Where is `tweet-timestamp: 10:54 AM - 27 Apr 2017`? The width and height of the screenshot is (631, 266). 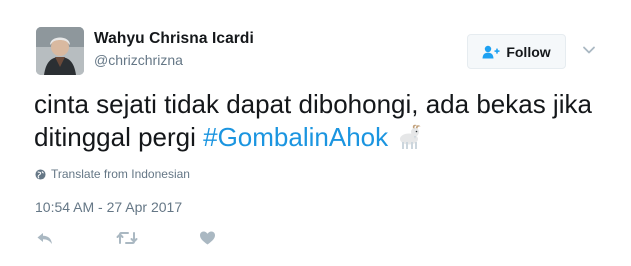
tweet-timestamp: 10:54 AM - 27 Apr 2017 is located at coordinates (108, 207).